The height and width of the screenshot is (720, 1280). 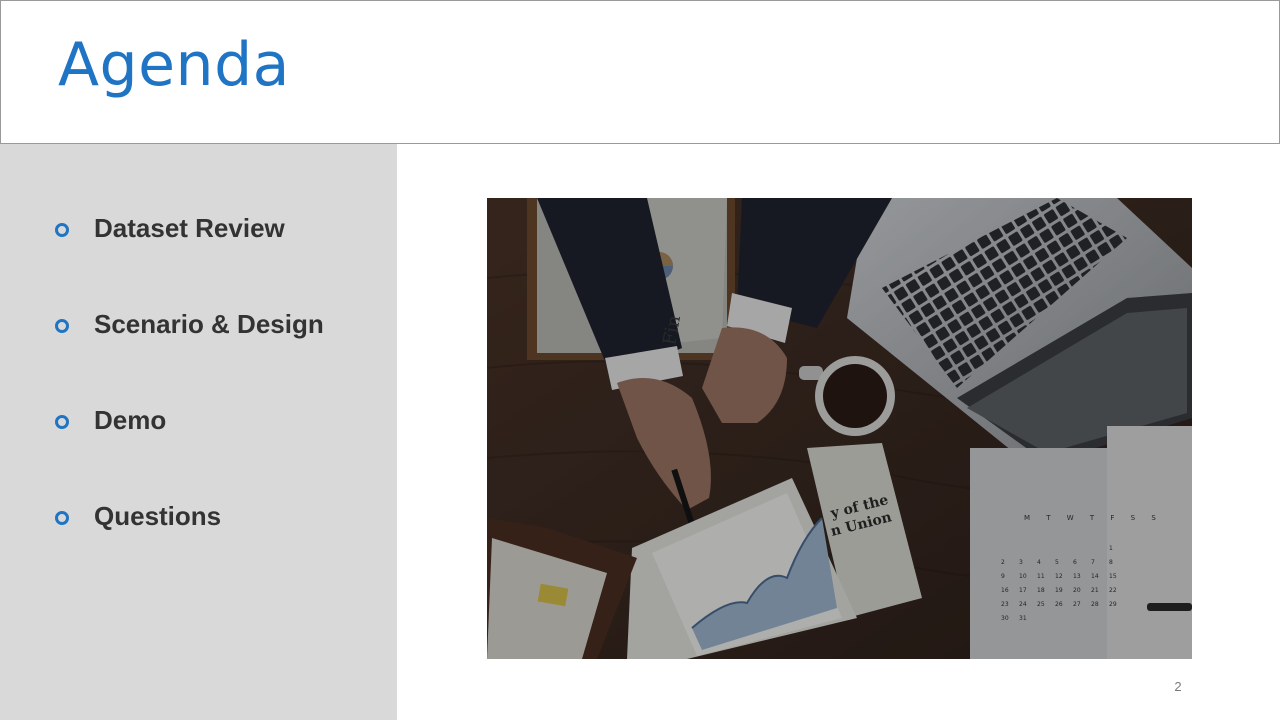 I want to click on agenda-item-label: Dataset Review, so click(x=189, y=227).